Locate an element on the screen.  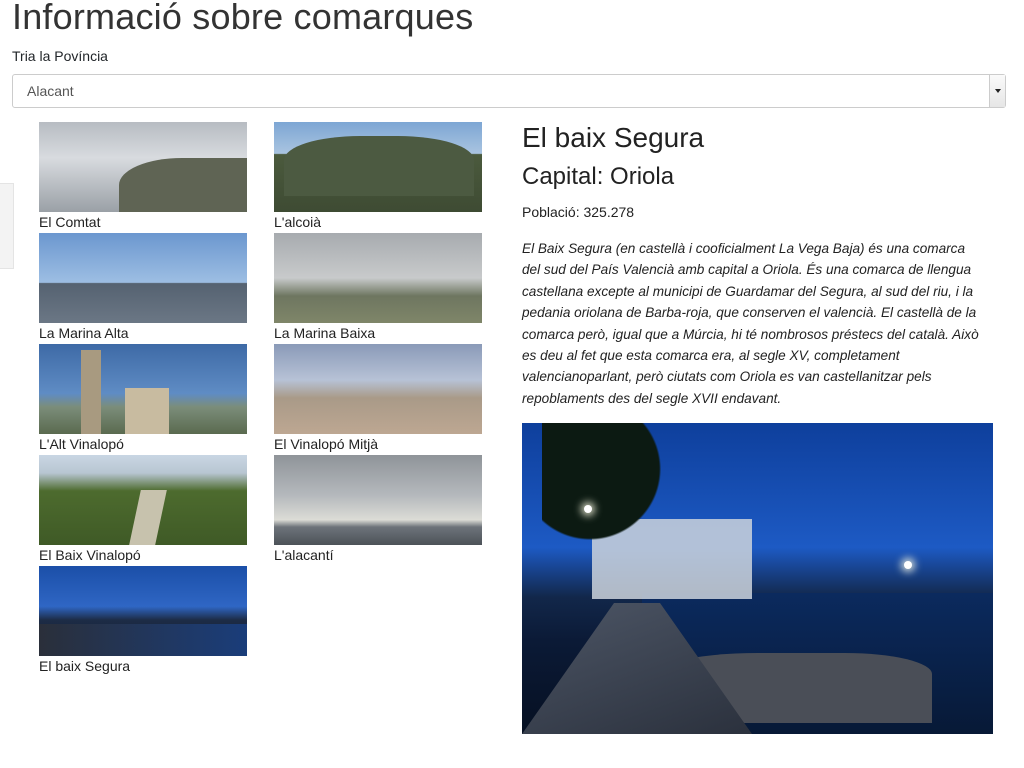
chevron-down-icon is located at coordinates (997, 91).